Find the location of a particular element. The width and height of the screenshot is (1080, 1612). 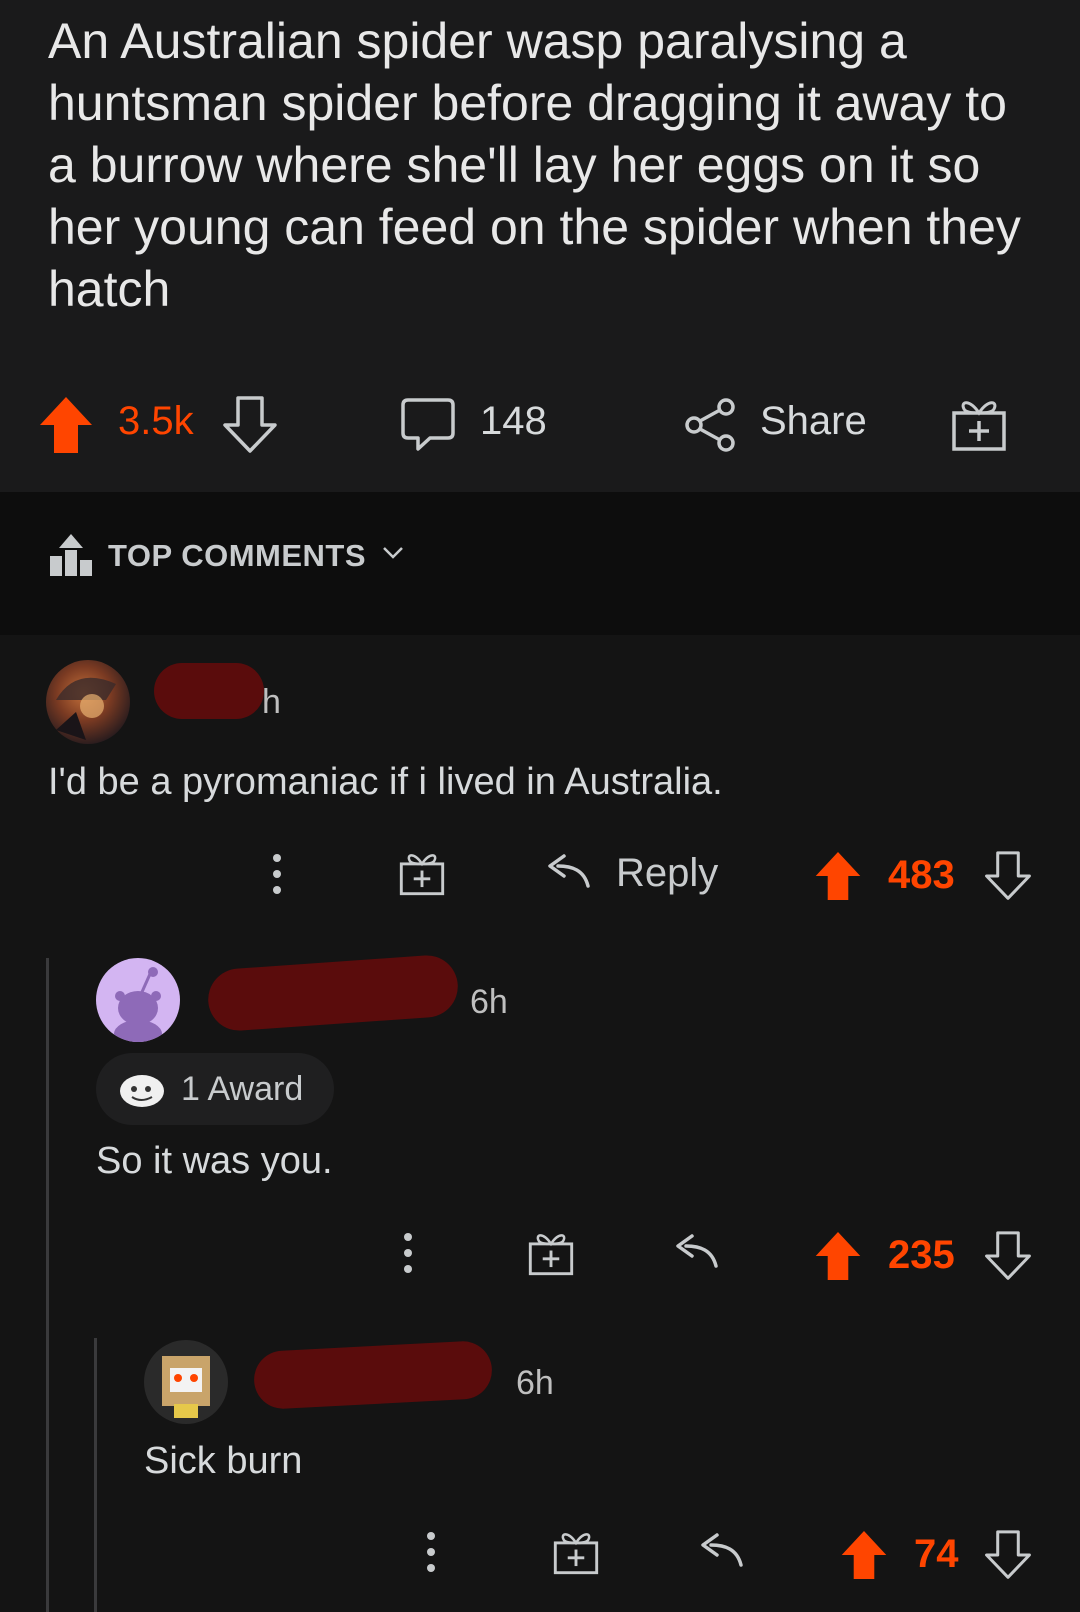

share-icon is located at coordinates (710, 425).